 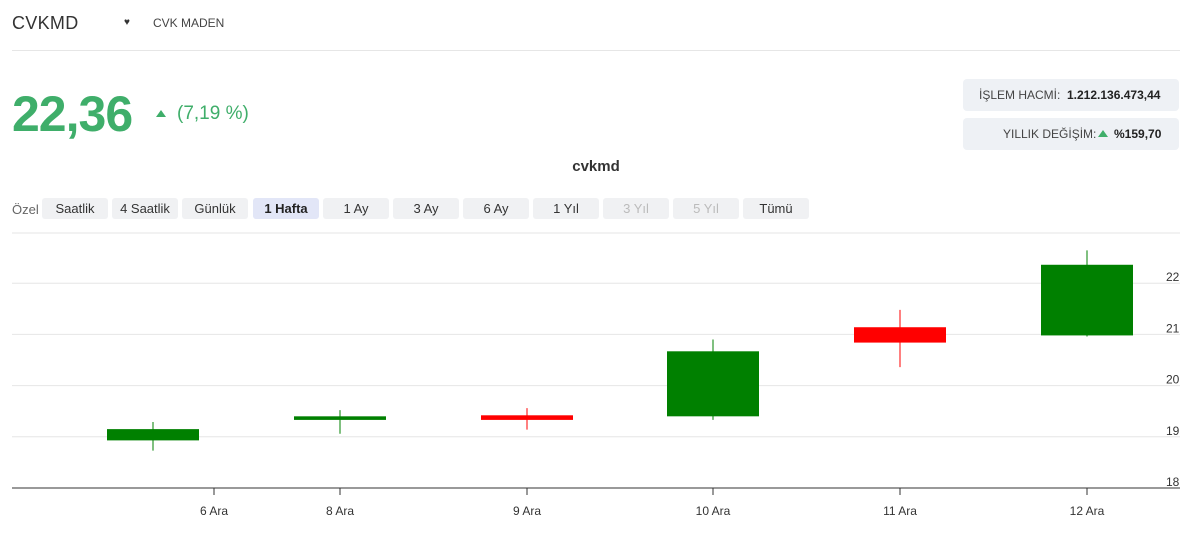 What do you see at coordinates (215, 208) in the screenshot?
I see `range-daily-button: Günlük` at bounding box center [215, 208].